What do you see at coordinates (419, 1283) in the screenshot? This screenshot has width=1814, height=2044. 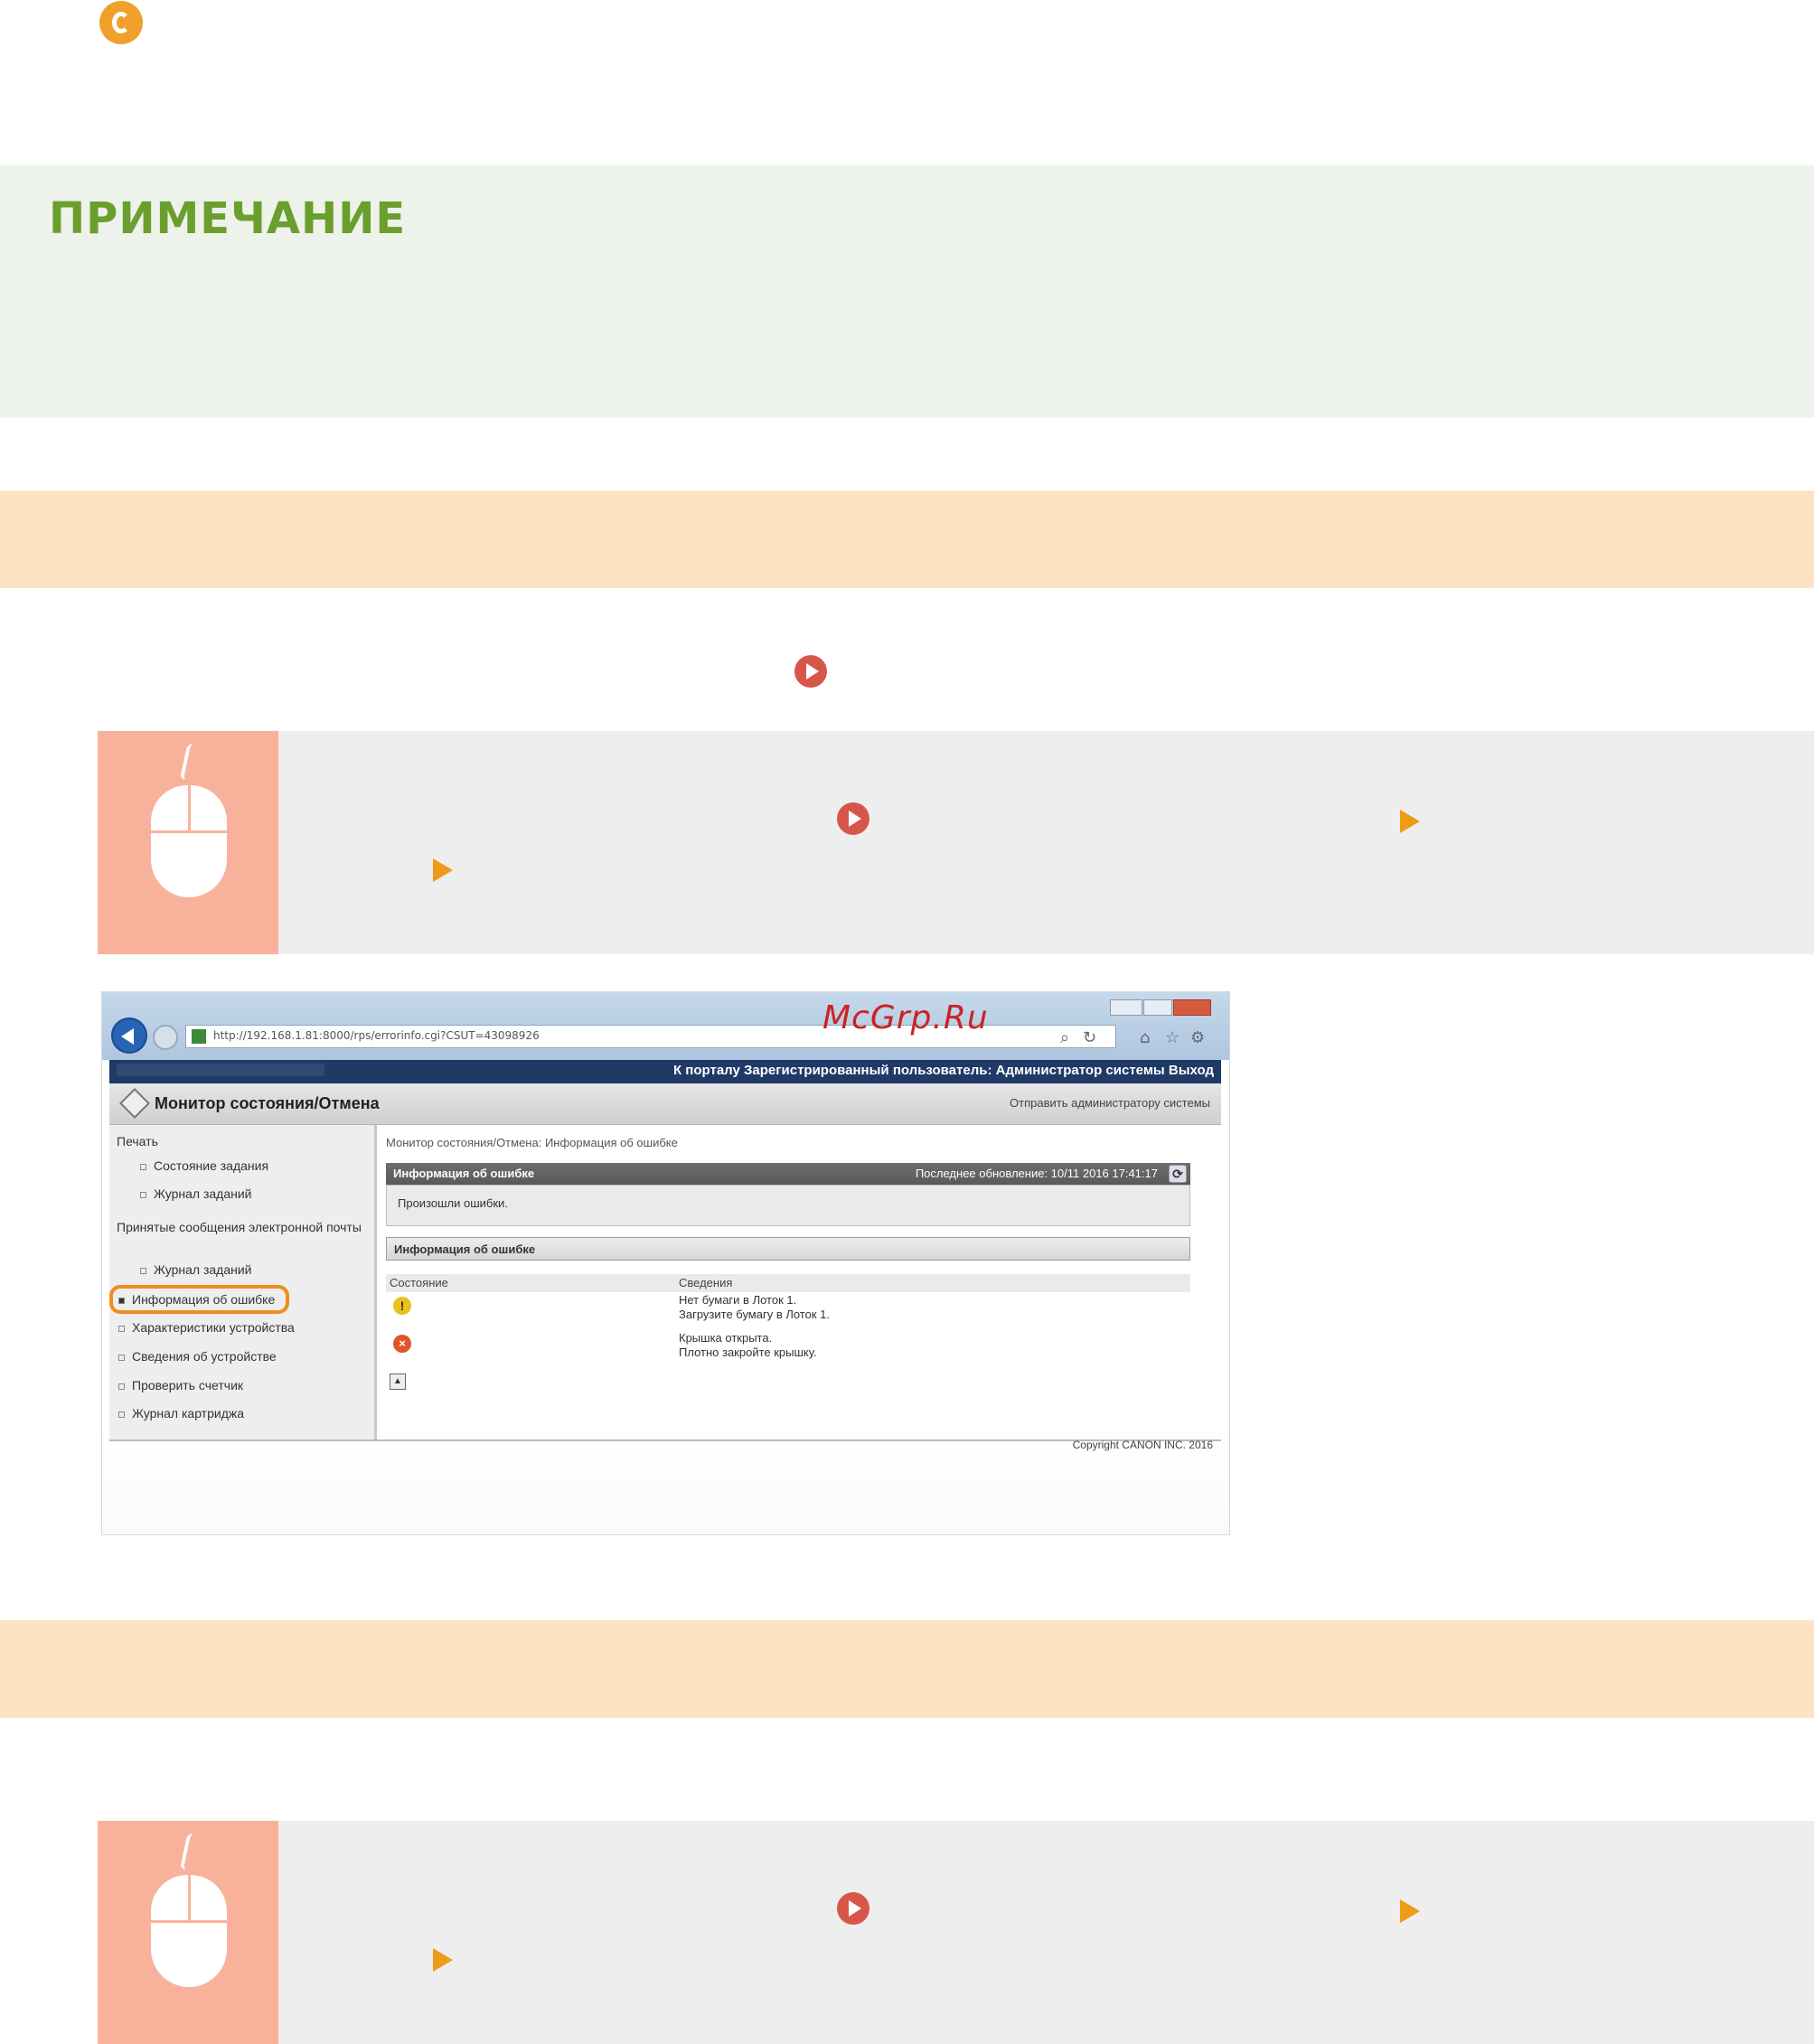 I see `col-status: Состояние` at bounding box center [419, 1283].